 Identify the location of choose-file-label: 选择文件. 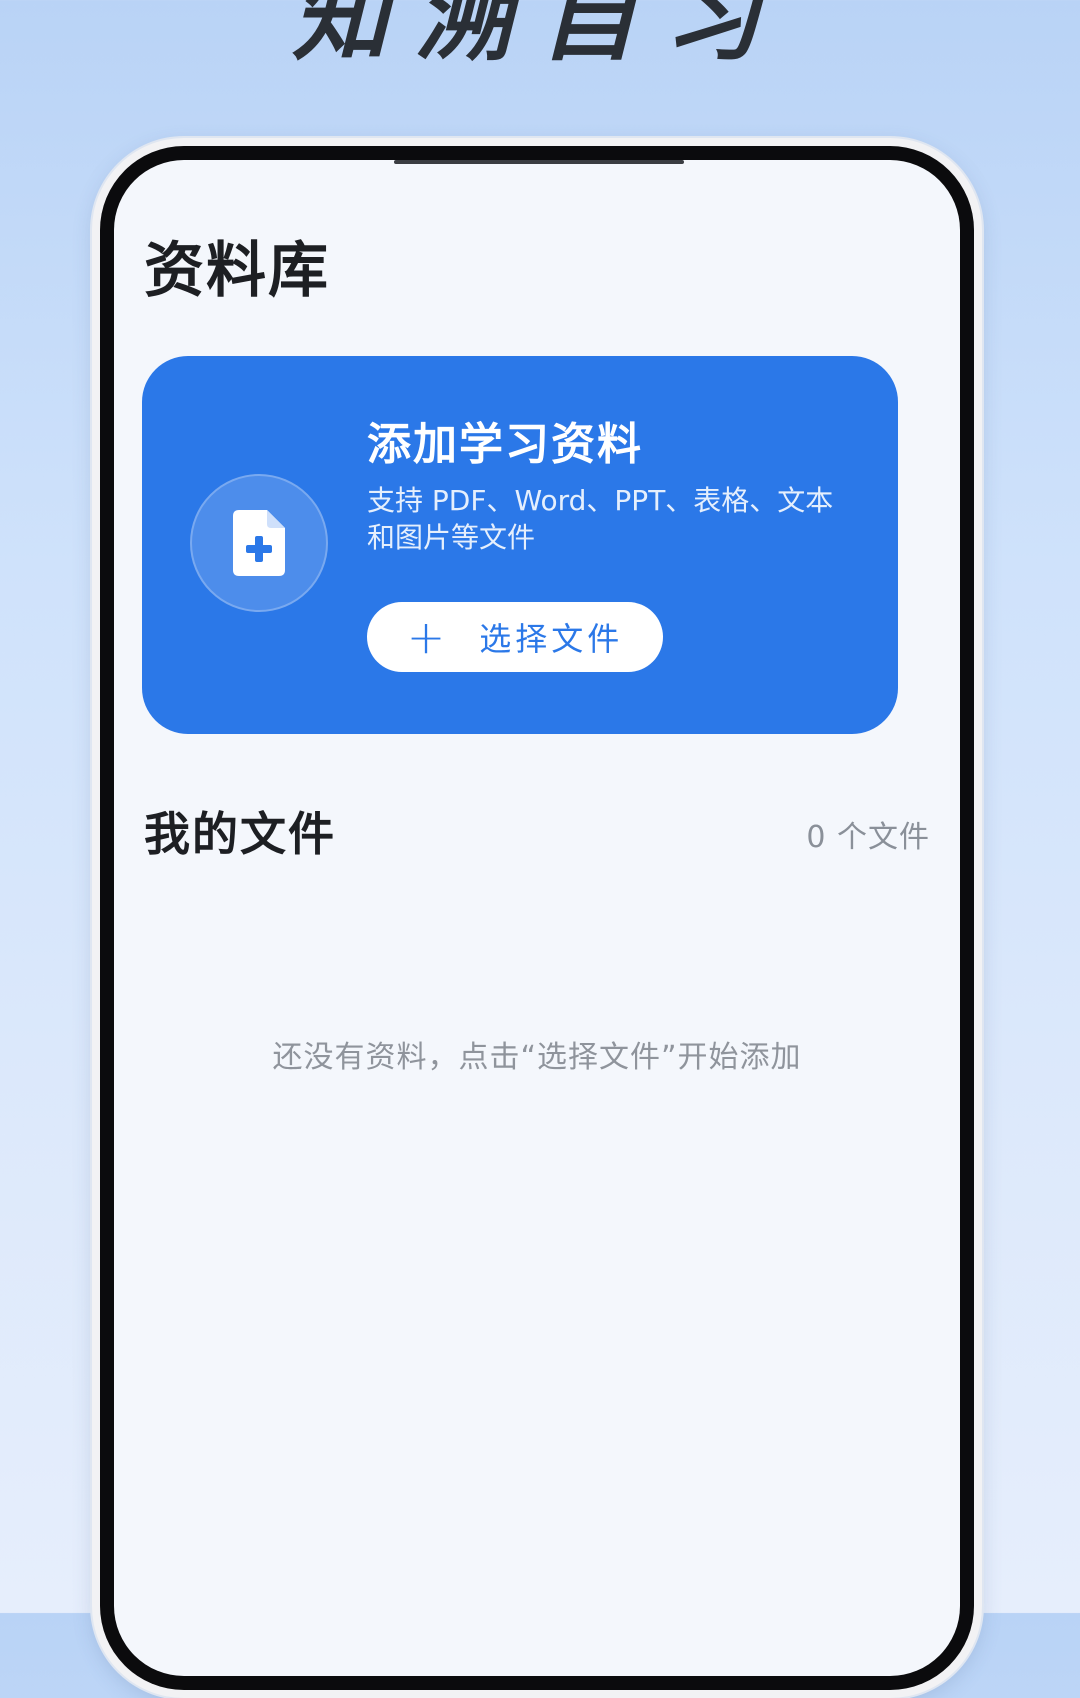
(551, 639).